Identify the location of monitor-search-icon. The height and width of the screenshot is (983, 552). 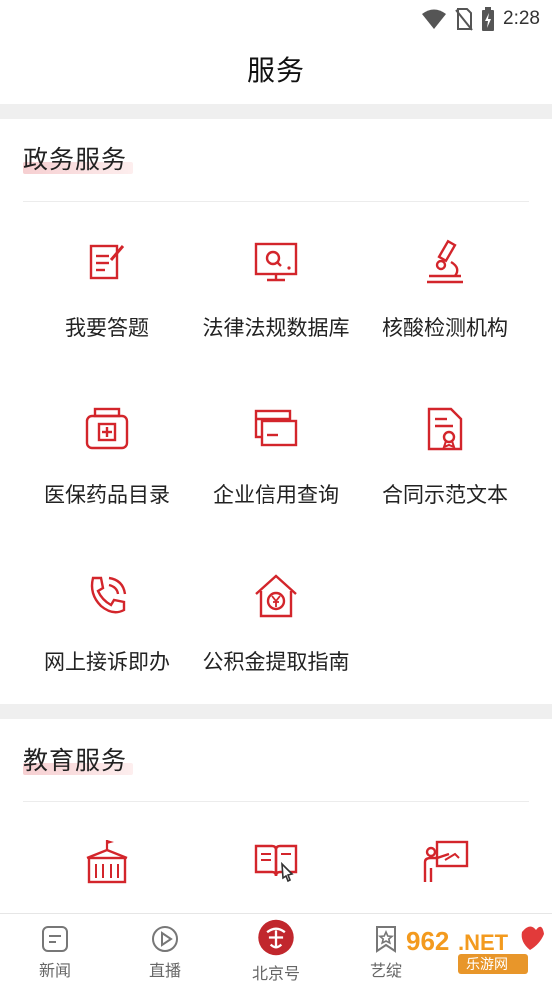
(276, 262).